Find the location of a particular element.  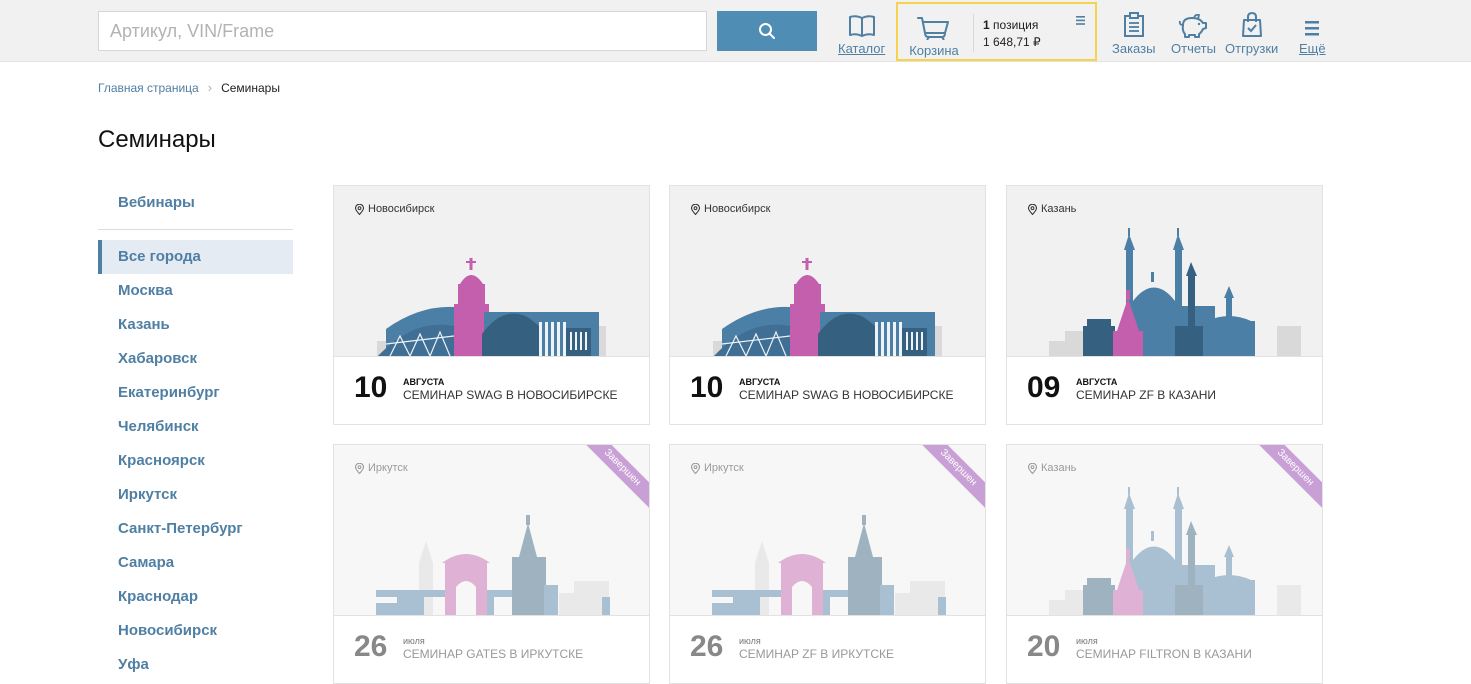

city-skyline-image: Казань Завершен is located at coordinates (1164, 530).